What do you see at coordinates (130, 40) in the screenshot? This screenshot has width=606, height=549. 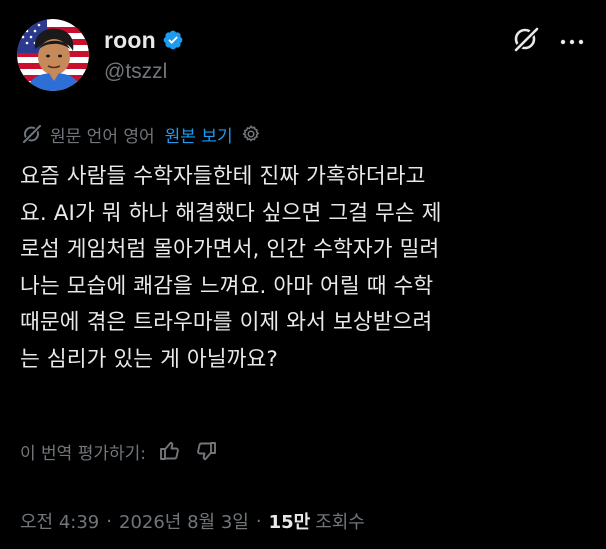 I see `display-name: roon` at bounding box center [130, 40].